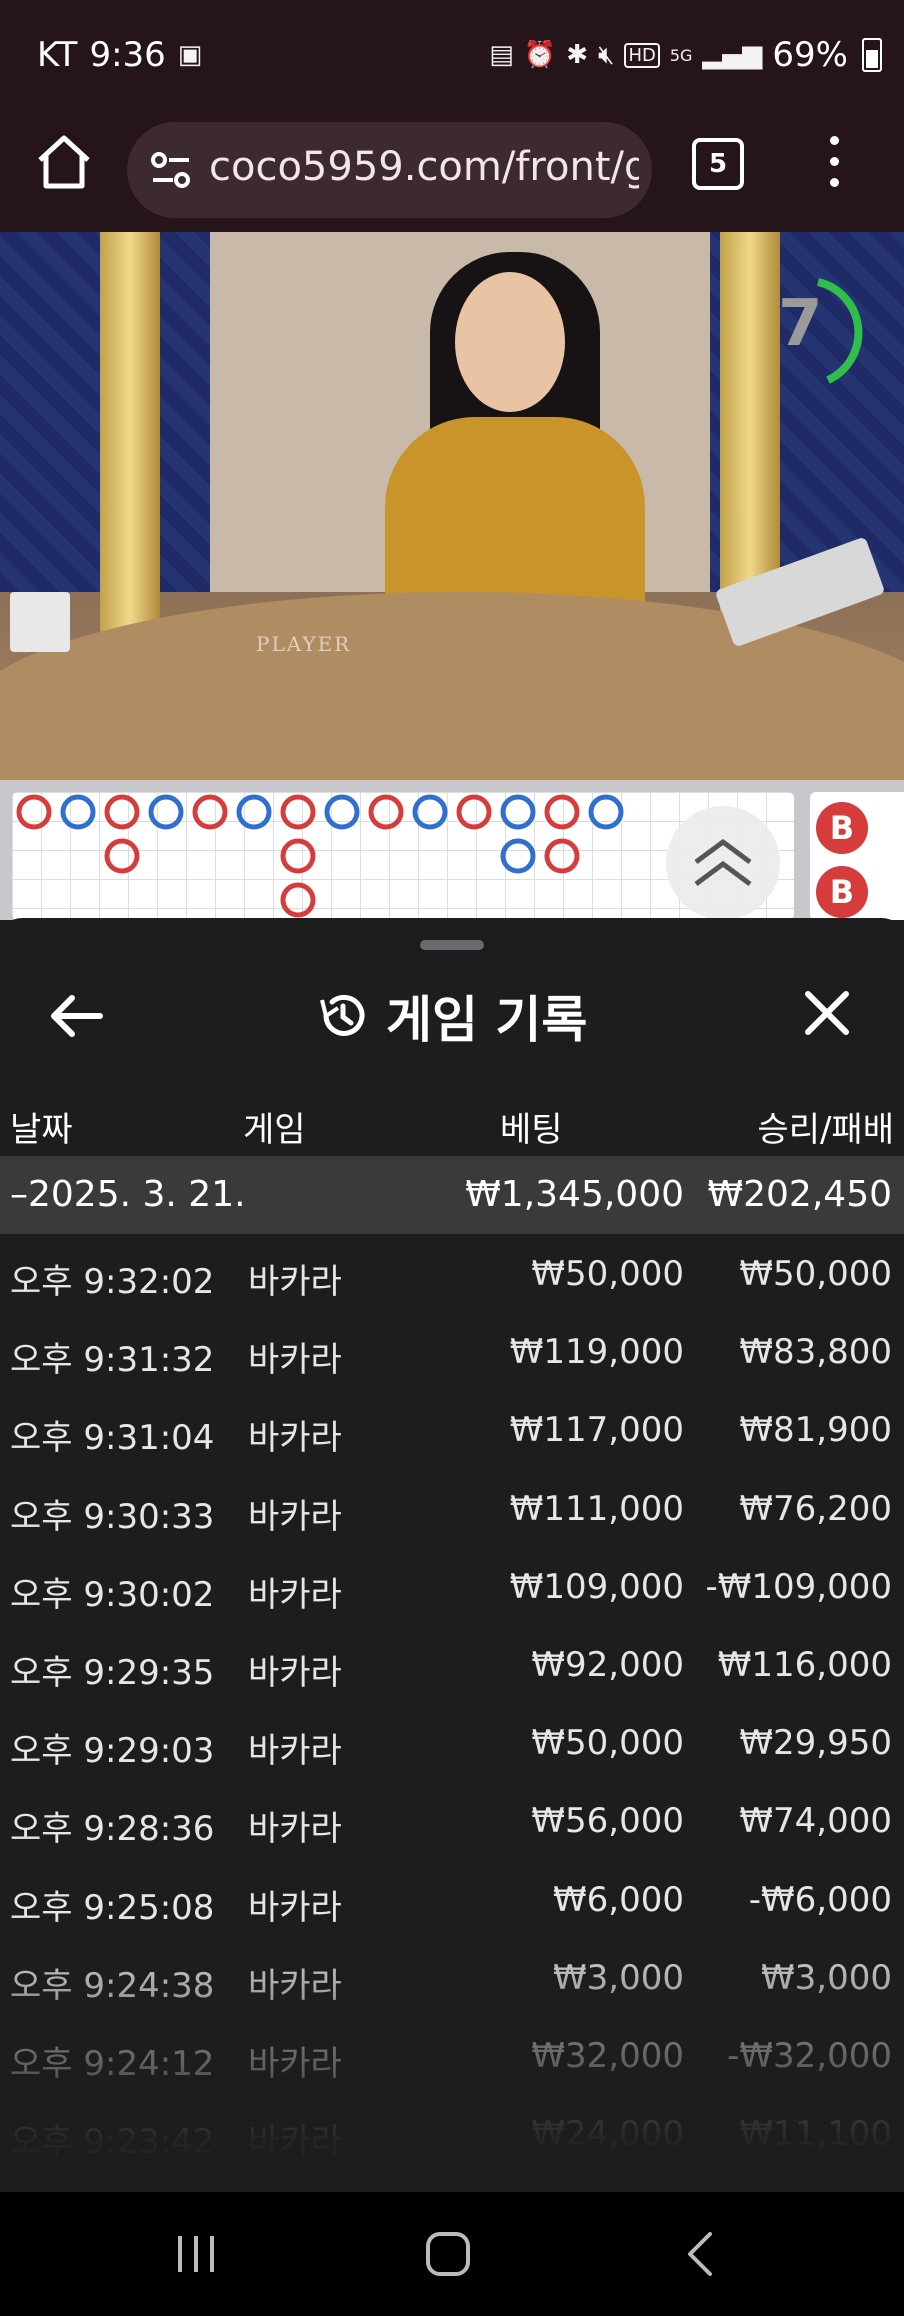 The image size is (904, 2316). Describe the element at coordinates (800, 324) in the screenshot. I see `countdown-timer: 7` at that location.